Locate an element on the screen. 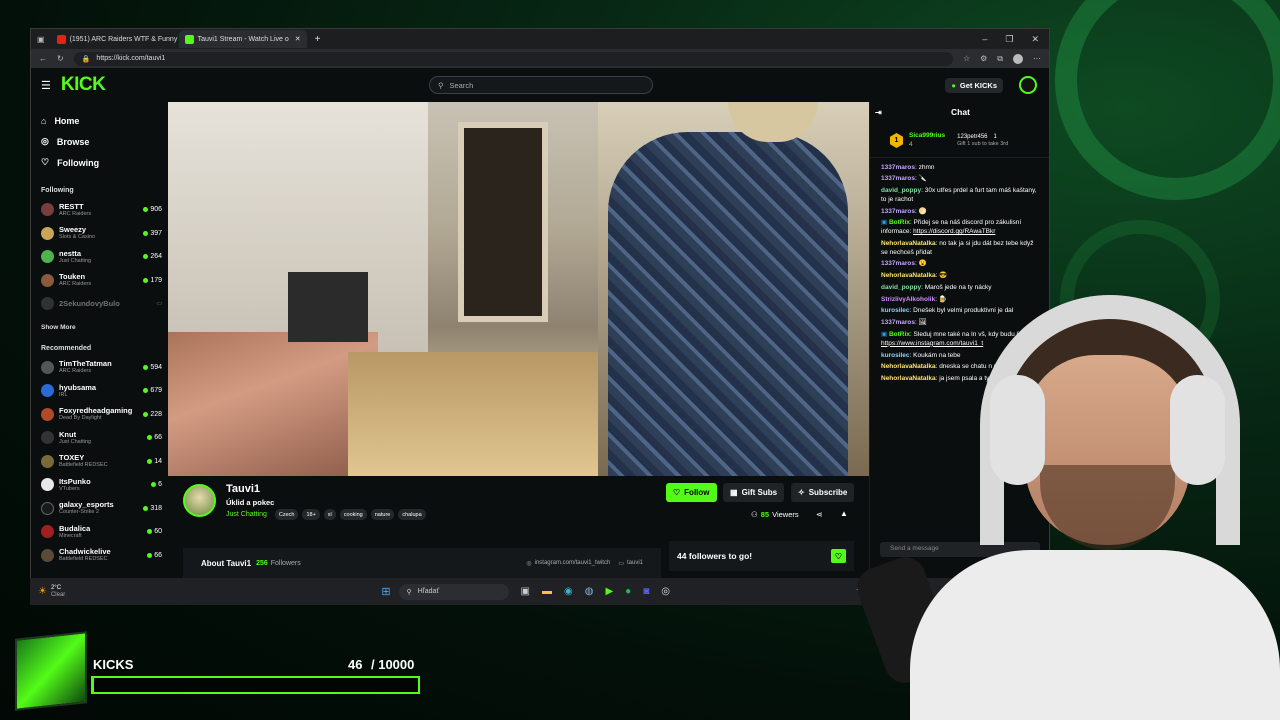 This screenshot has width=1280, height=720. viewer-label: Viewers is located at coordinates (785, 514).